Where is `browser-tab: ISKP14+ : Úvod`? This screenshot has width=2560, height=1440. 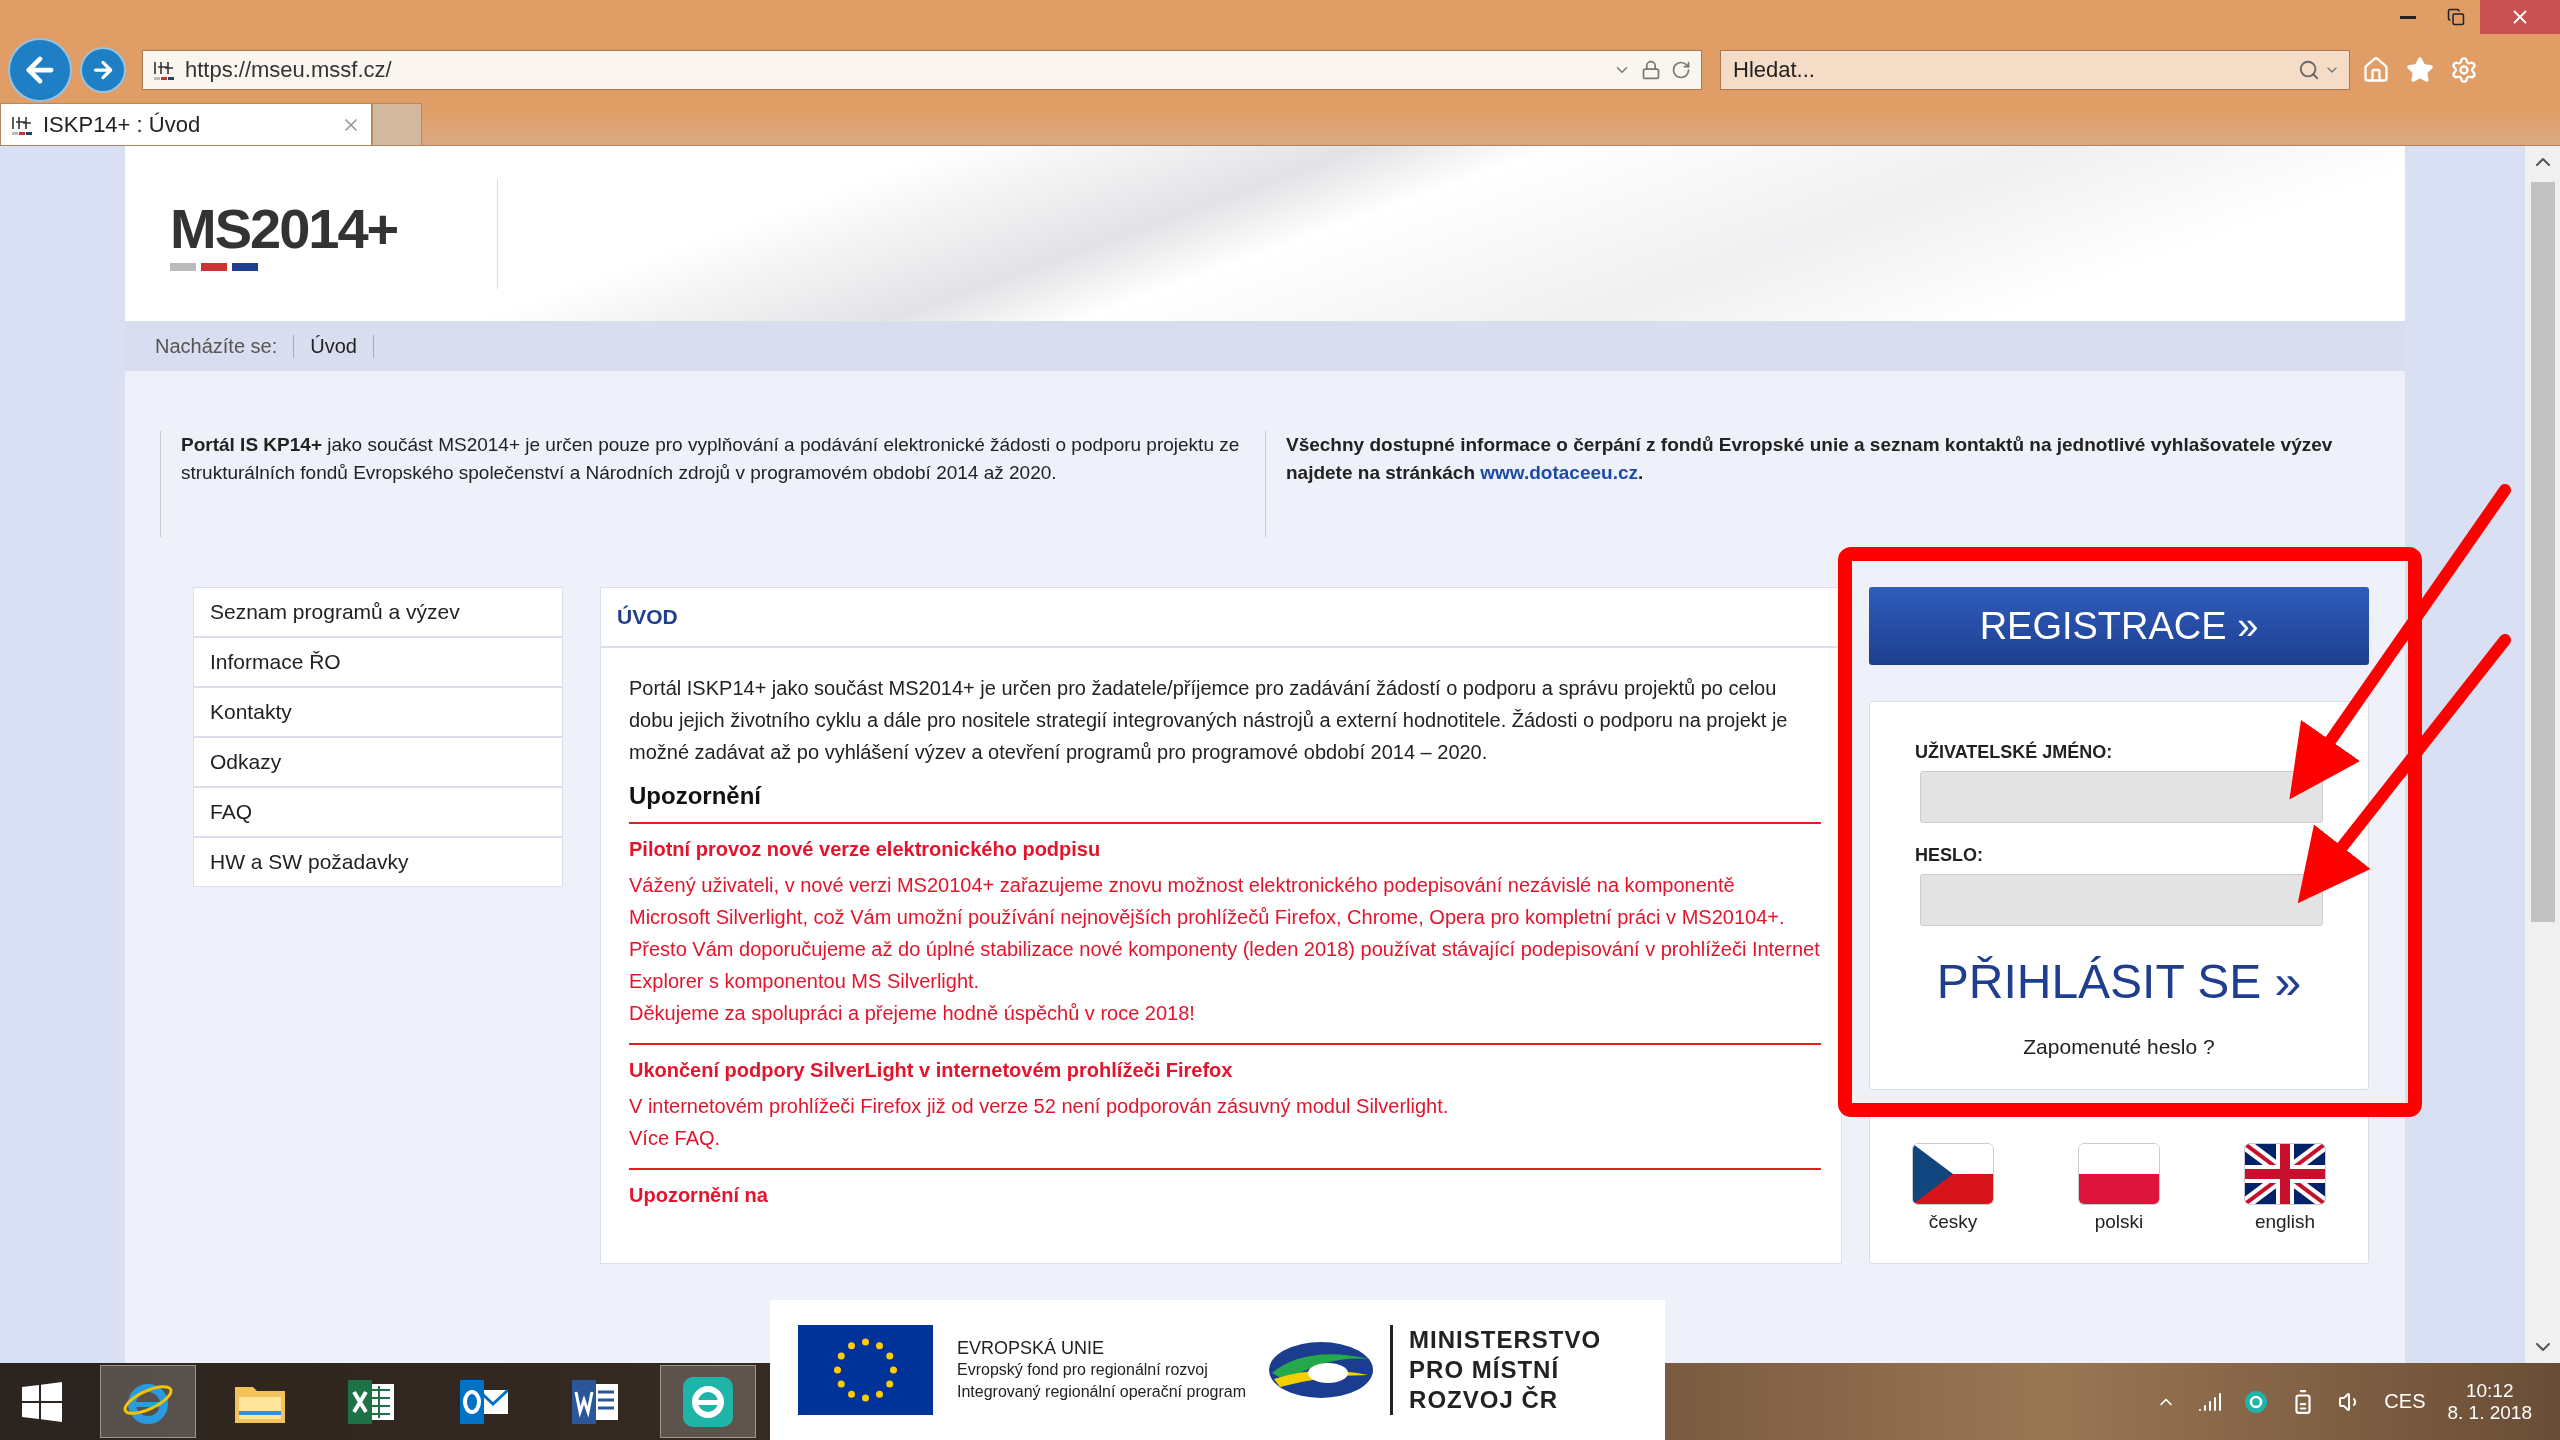
browser-tab: ISKP14+ : Úvod is located at coordinates (186, 124).